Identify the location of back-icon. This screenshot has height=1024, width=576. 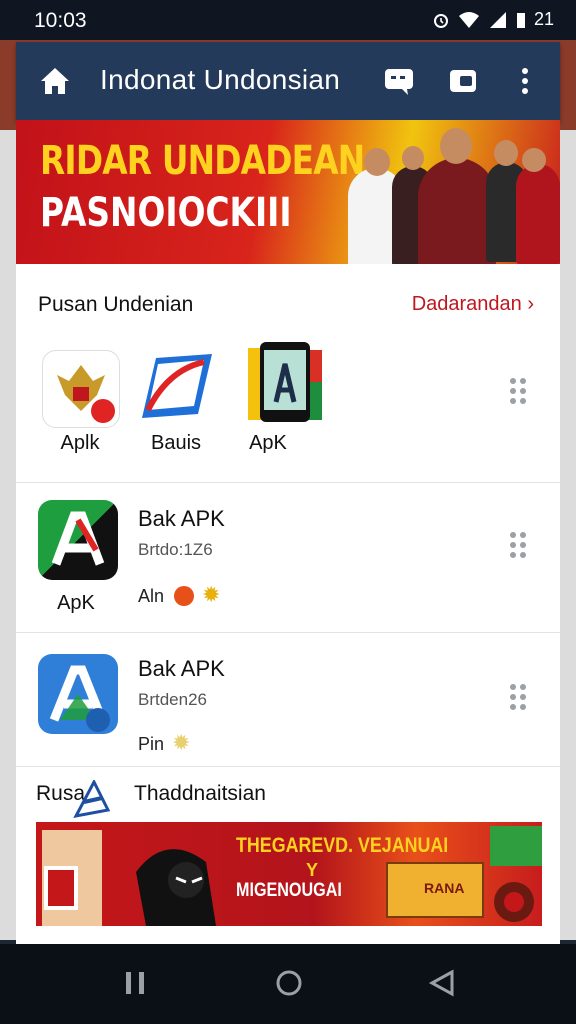
(443, 983).